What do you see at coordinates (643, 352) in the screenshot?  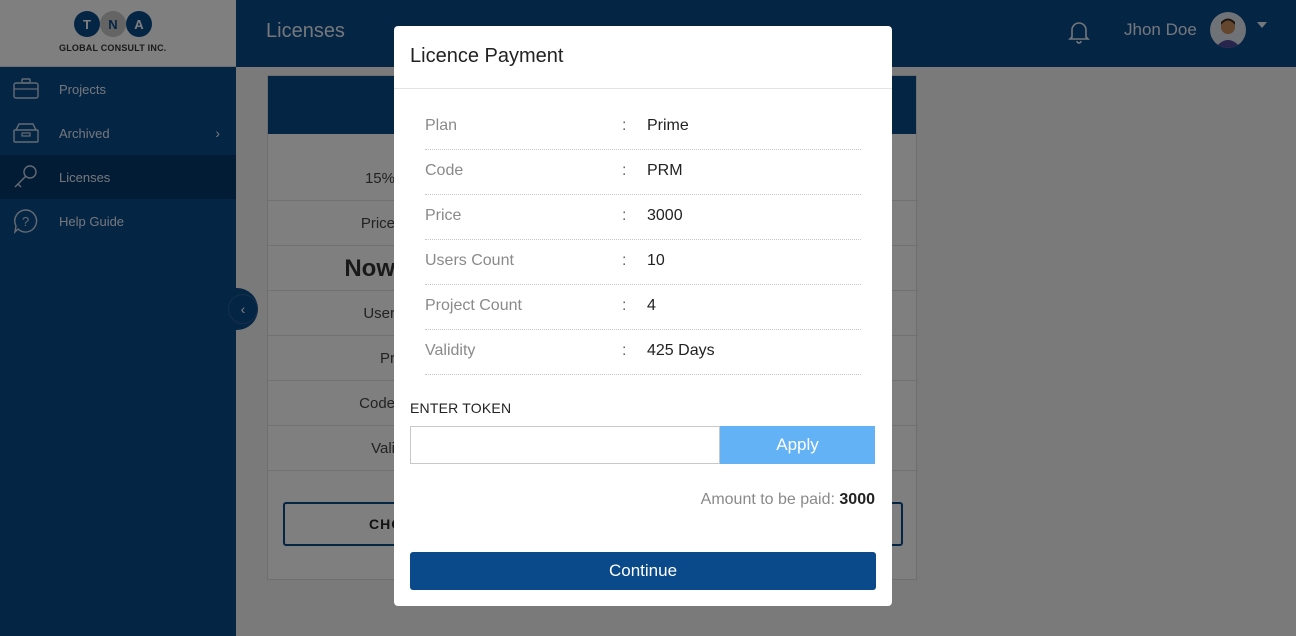 I see `detail-row-validity: Validity : 425 Days` at bounding box center [643, 352].